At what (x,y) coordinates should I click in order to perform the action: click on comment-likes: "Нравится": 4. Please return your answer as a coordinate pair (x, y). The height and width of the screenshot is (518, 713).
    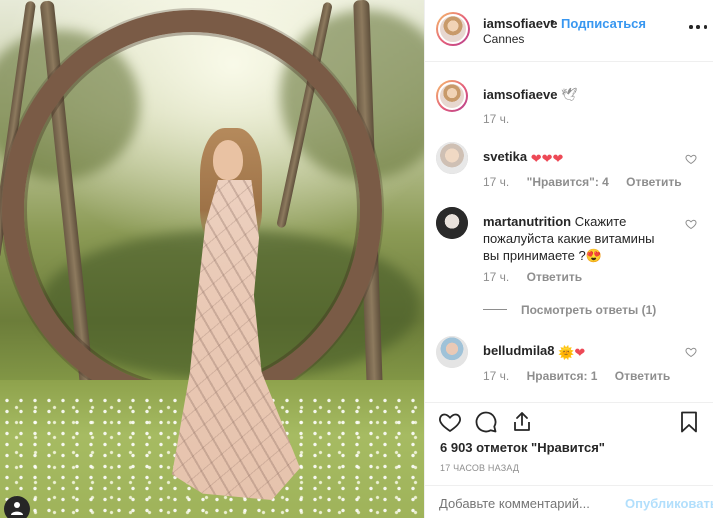
    Looking at the image, I should click on (568, 182).